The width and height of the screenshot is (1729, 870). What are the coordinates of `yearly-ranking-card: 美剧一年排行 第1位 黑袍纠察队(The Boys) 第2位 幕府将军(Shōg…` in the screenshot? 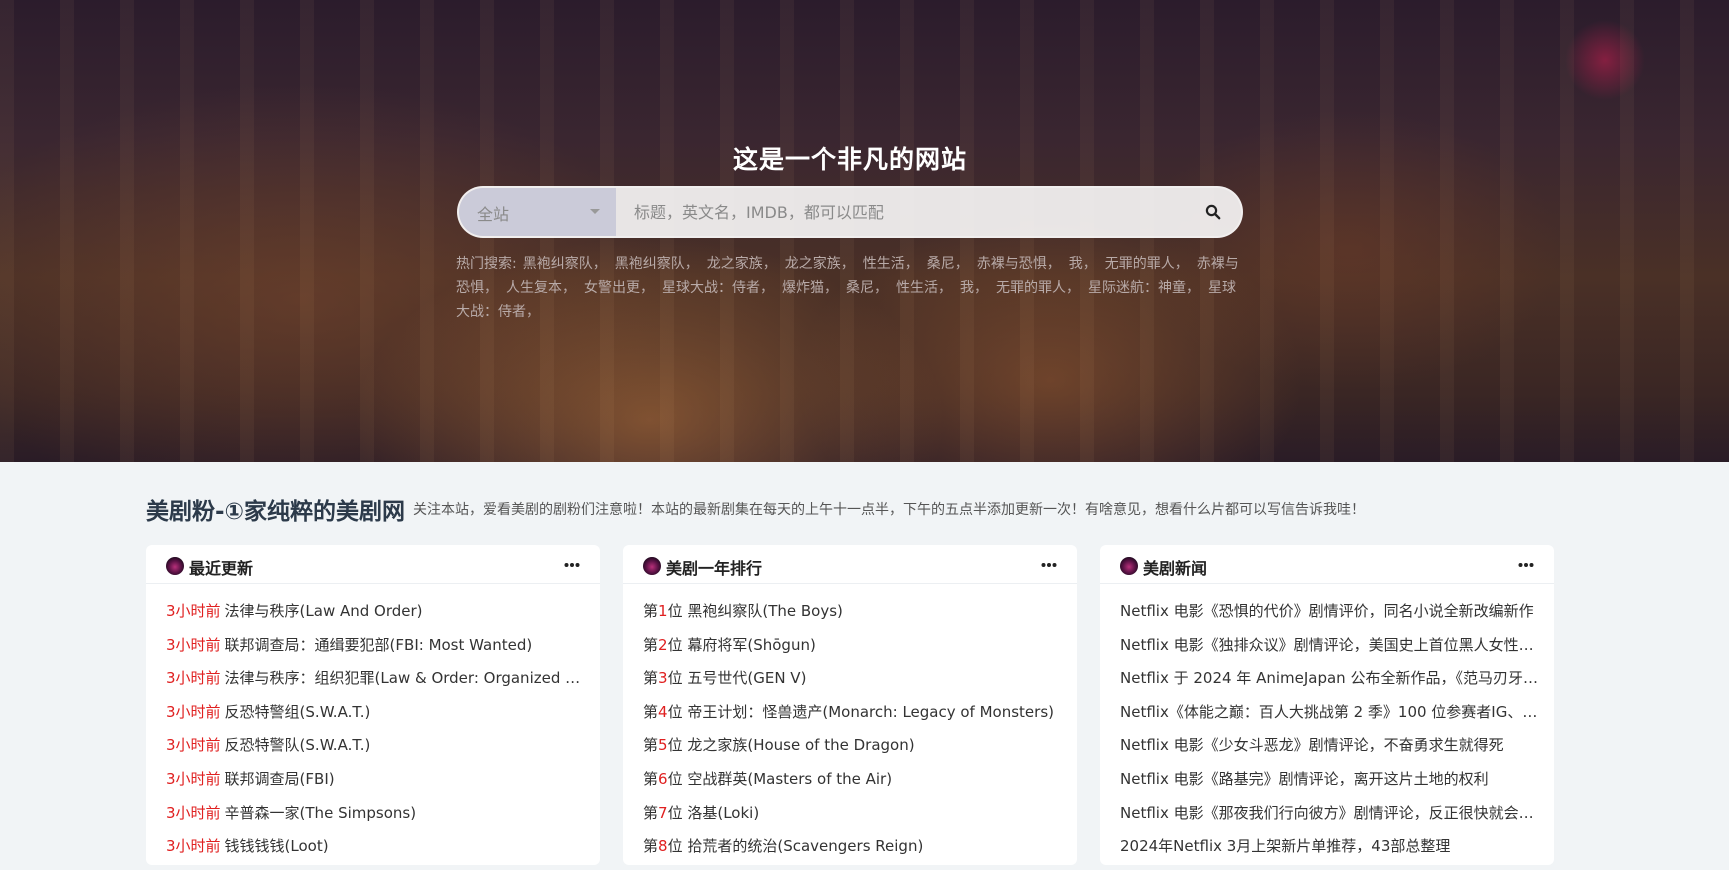 It's located at (850, 705).